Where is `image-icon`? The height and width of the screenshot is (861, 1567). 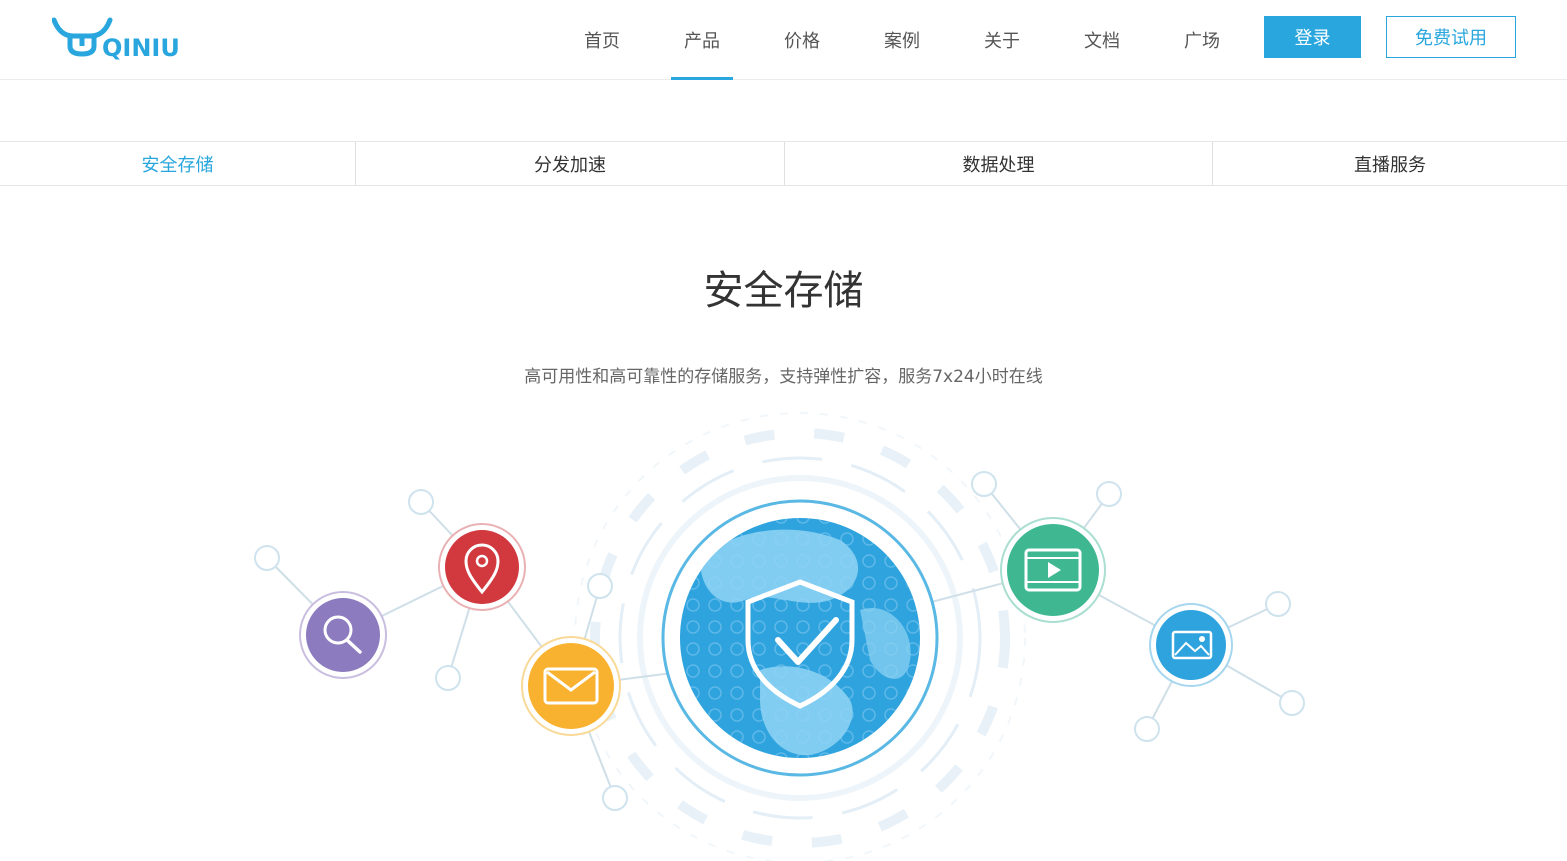 image-icon is located at coordinates (1191, 645).